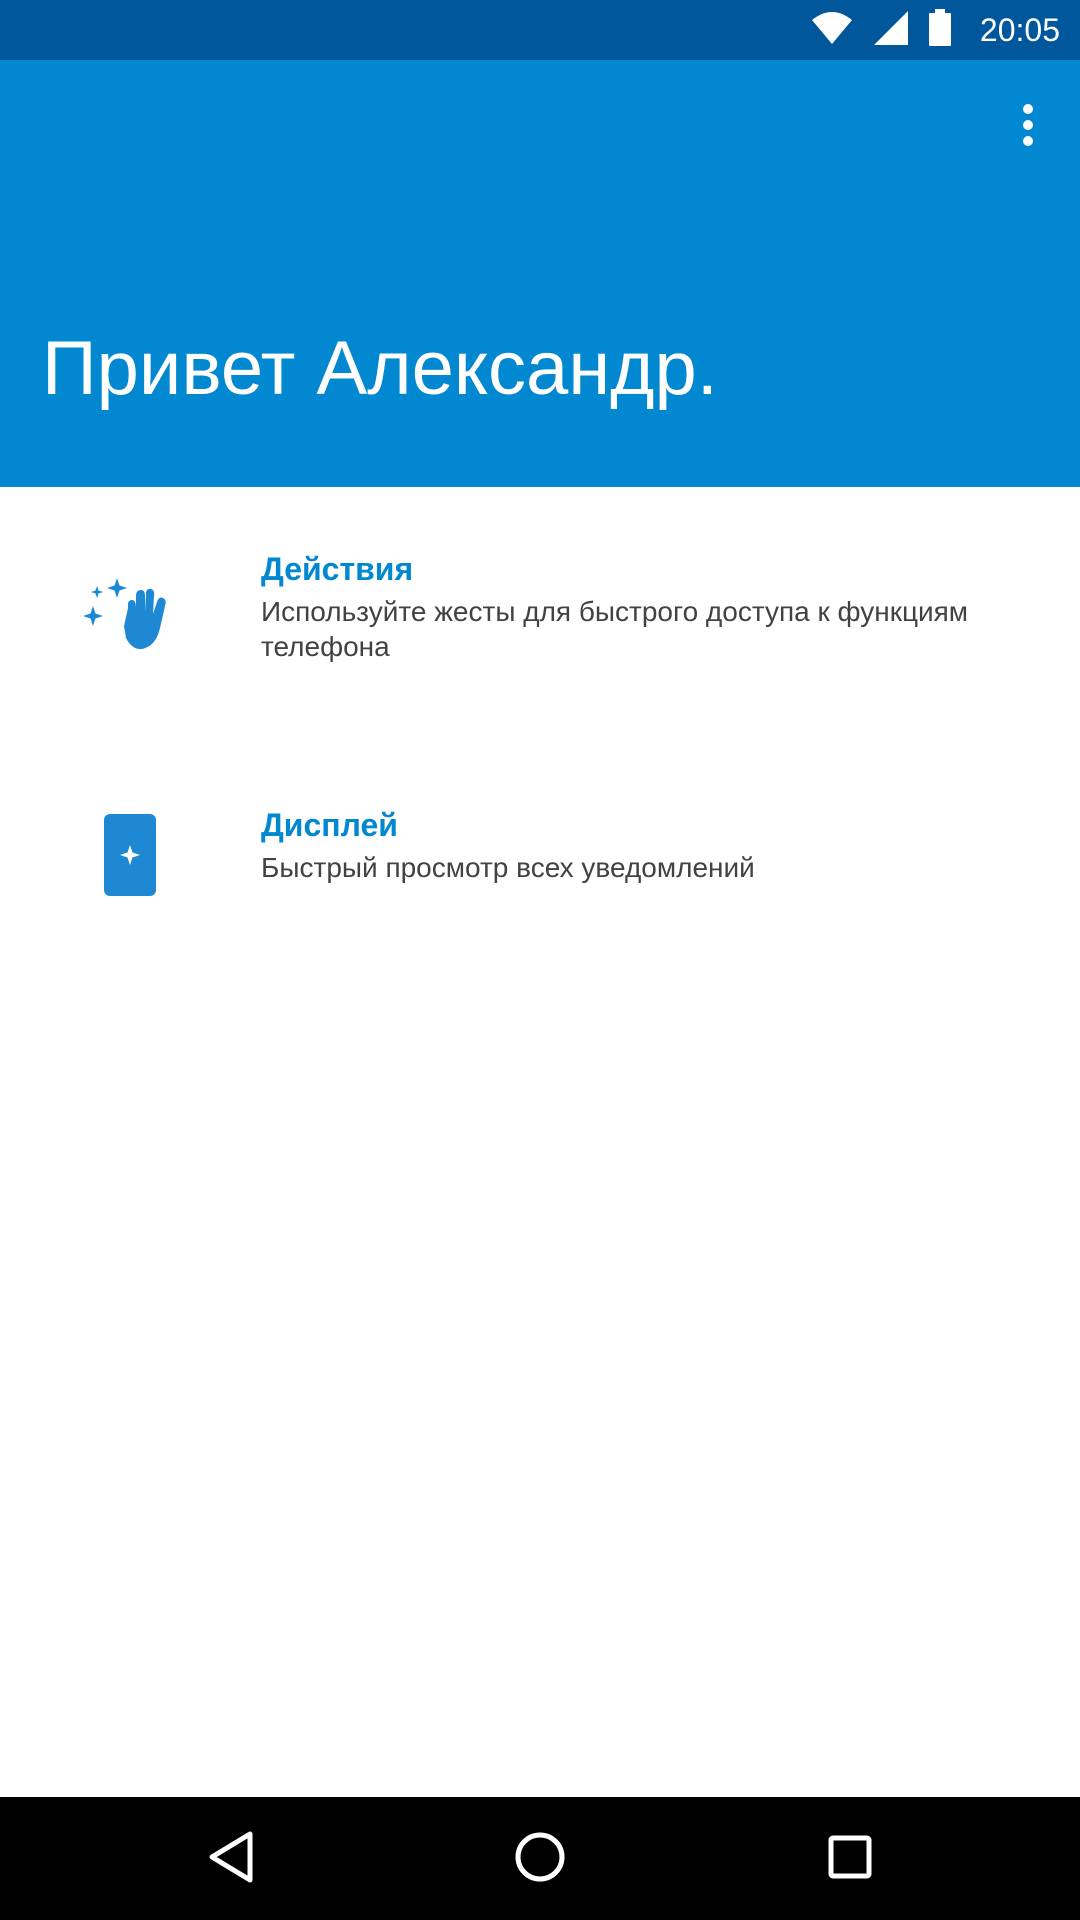  What do you see at coordinates (832, 30) in the screenshot?
I see `wifi-icon` at bounding box center [832, 30].